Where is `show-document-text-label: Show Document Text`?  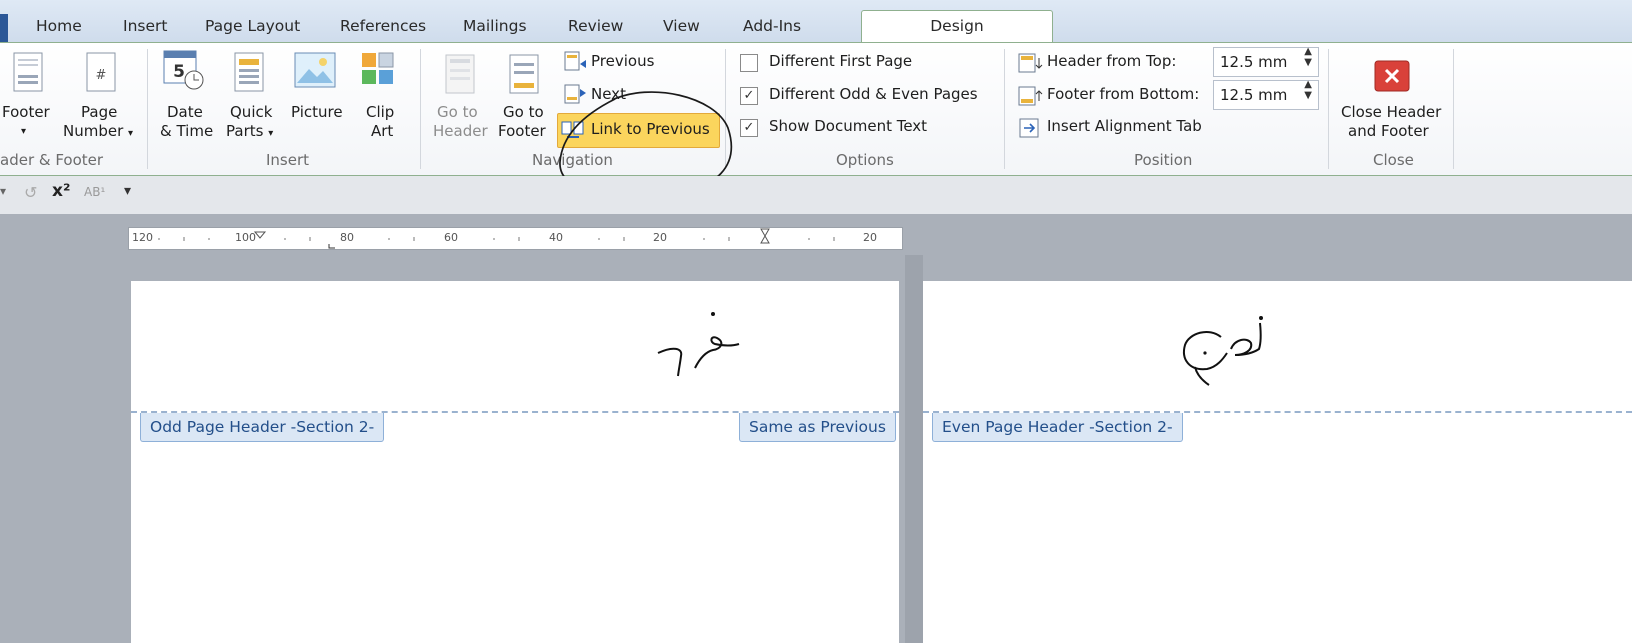 show-document-text-label: Show Document Text is located at coordinates (848, 126).